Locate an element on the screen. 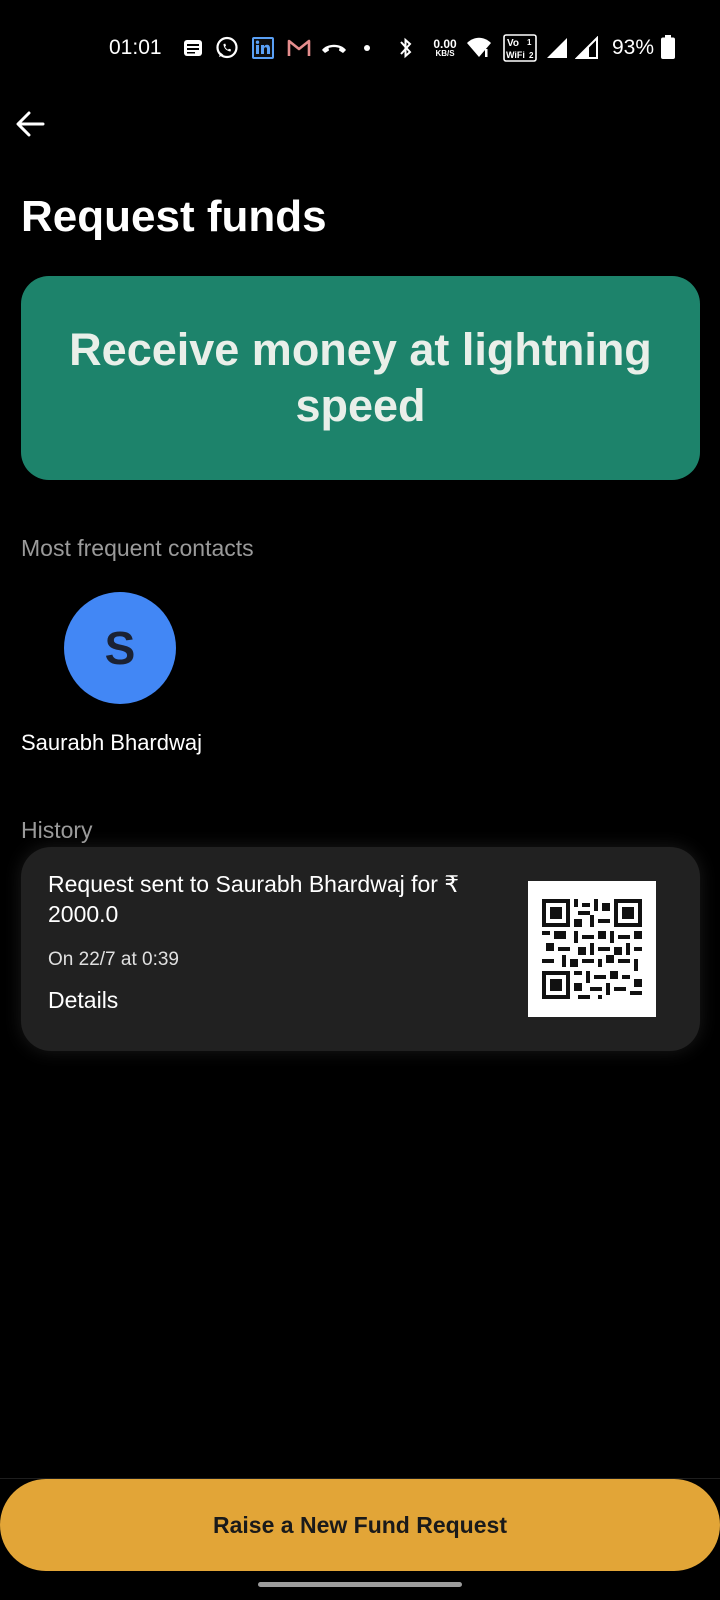 The image size is (720, 1600). avatar: S is located at coordinates (120, 648).